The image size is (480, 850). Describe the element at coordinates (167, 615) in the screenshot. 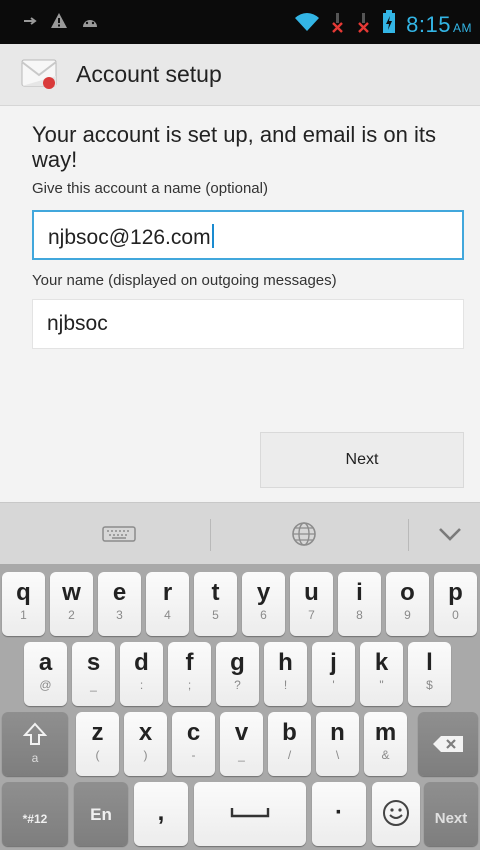

I see `key-sublabel: 4` at that location.